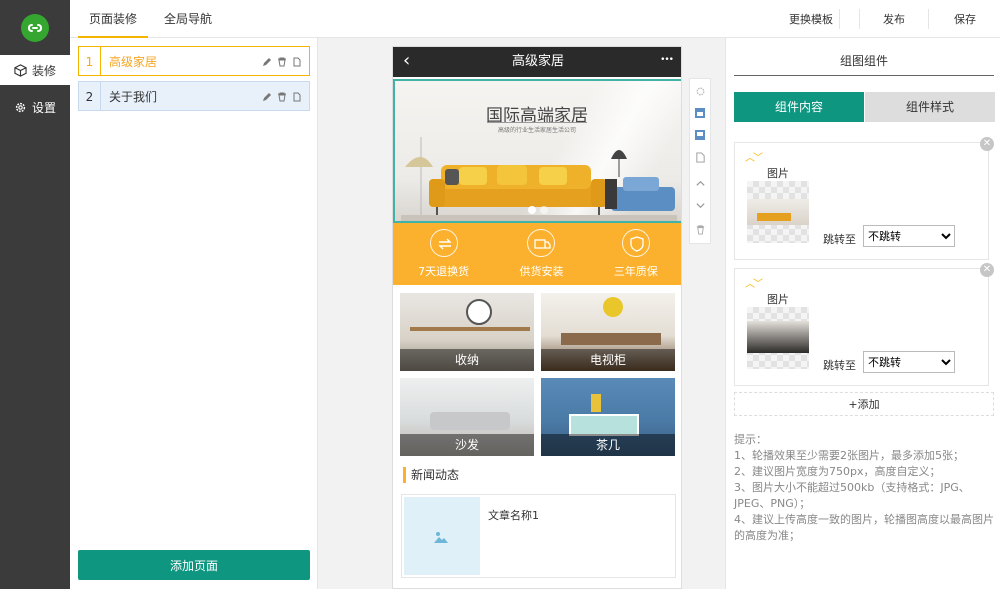 The width and height of the screenshot is (1000, 589). I want to click on app-logo, so click(35, 28).